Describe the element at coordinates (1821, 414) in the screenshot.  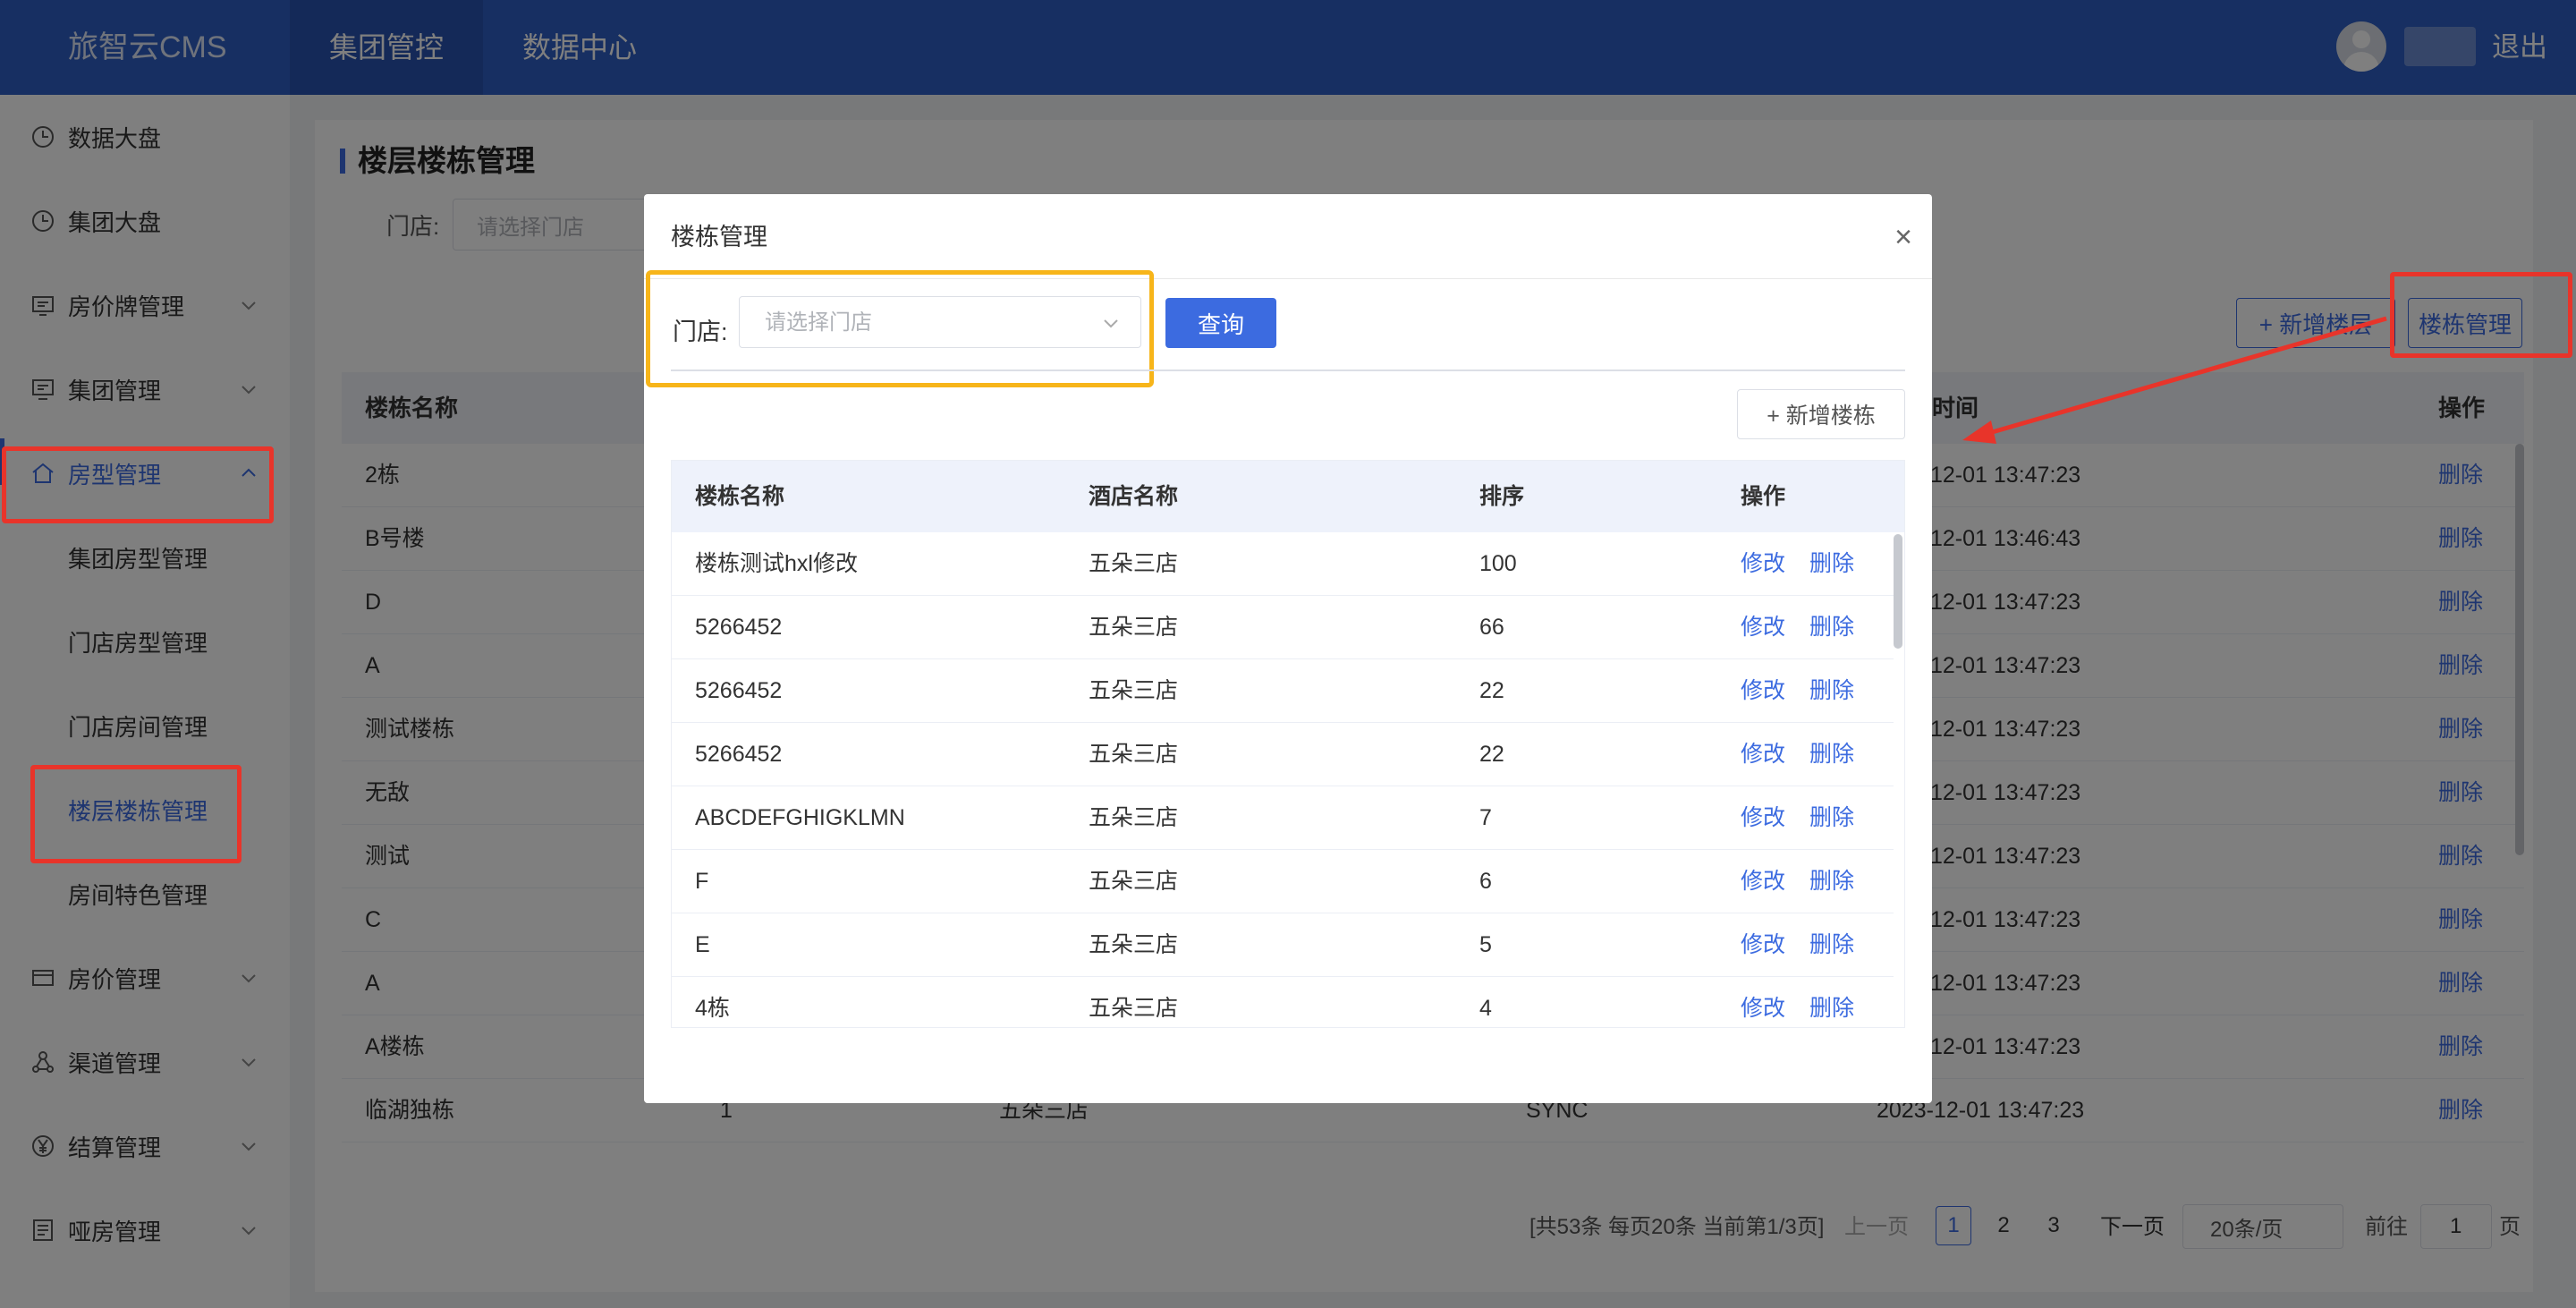
I see `add-building-button: + 新增楼栋` at that location.